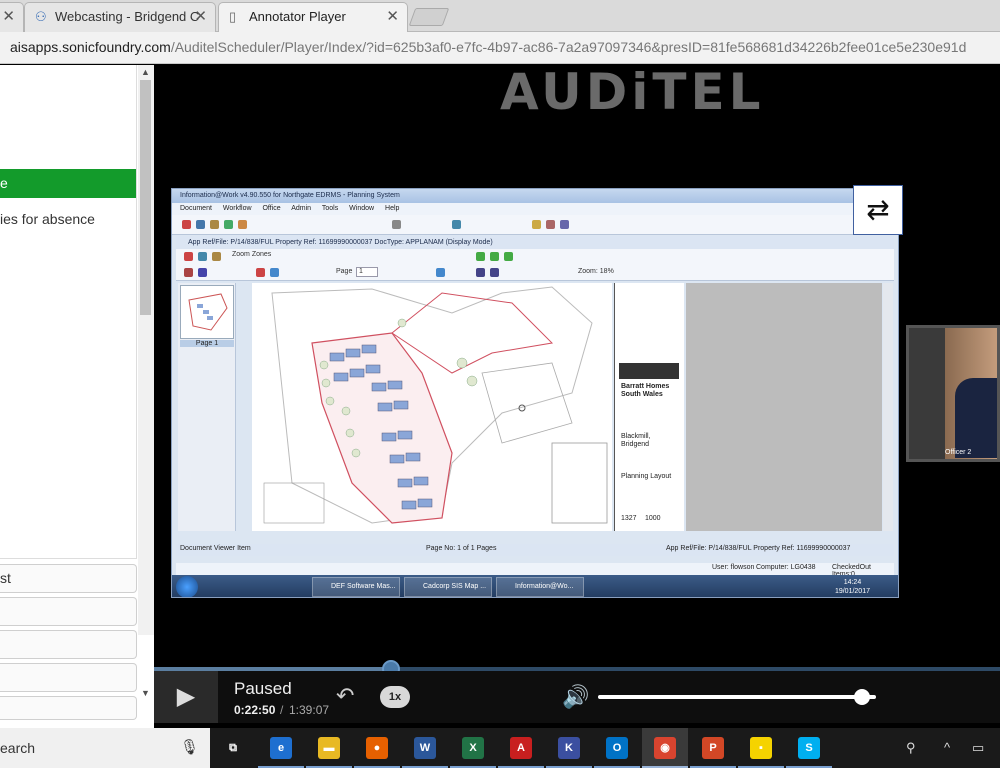  Describe the element at coordinates (665, 748) in the screenshot. I see `taskbar-chrome-button: ◉` at that location.